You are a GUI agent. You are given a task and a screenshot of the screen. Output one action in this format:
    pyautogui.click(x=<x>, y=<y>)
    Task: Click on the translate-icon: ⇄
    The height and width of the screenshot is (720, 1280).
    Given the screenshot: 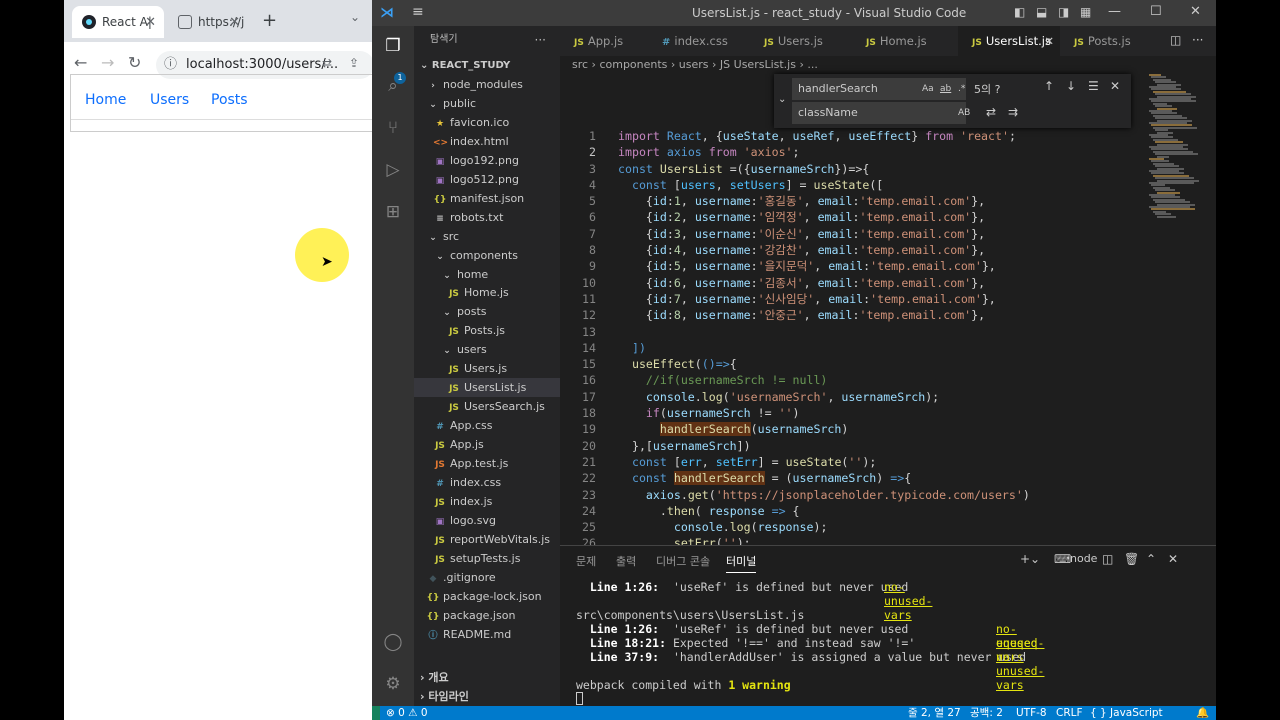 What is the action you would take?
    pyautogui.click(x=327, y=63)
    